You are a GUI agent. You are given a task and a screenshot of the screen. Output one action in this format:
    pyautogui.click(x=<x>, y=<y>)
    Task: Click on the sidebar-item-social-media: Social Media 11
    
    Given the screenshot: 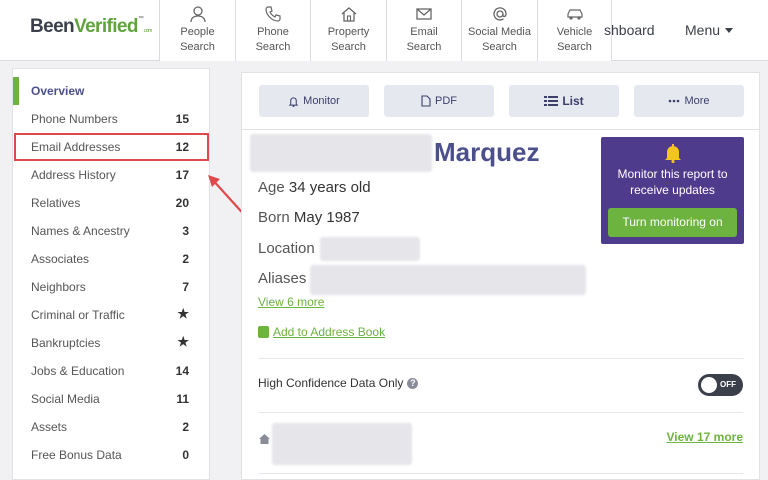 What is the action you would take?
    pyautogui.click(x=111, y=399)
    